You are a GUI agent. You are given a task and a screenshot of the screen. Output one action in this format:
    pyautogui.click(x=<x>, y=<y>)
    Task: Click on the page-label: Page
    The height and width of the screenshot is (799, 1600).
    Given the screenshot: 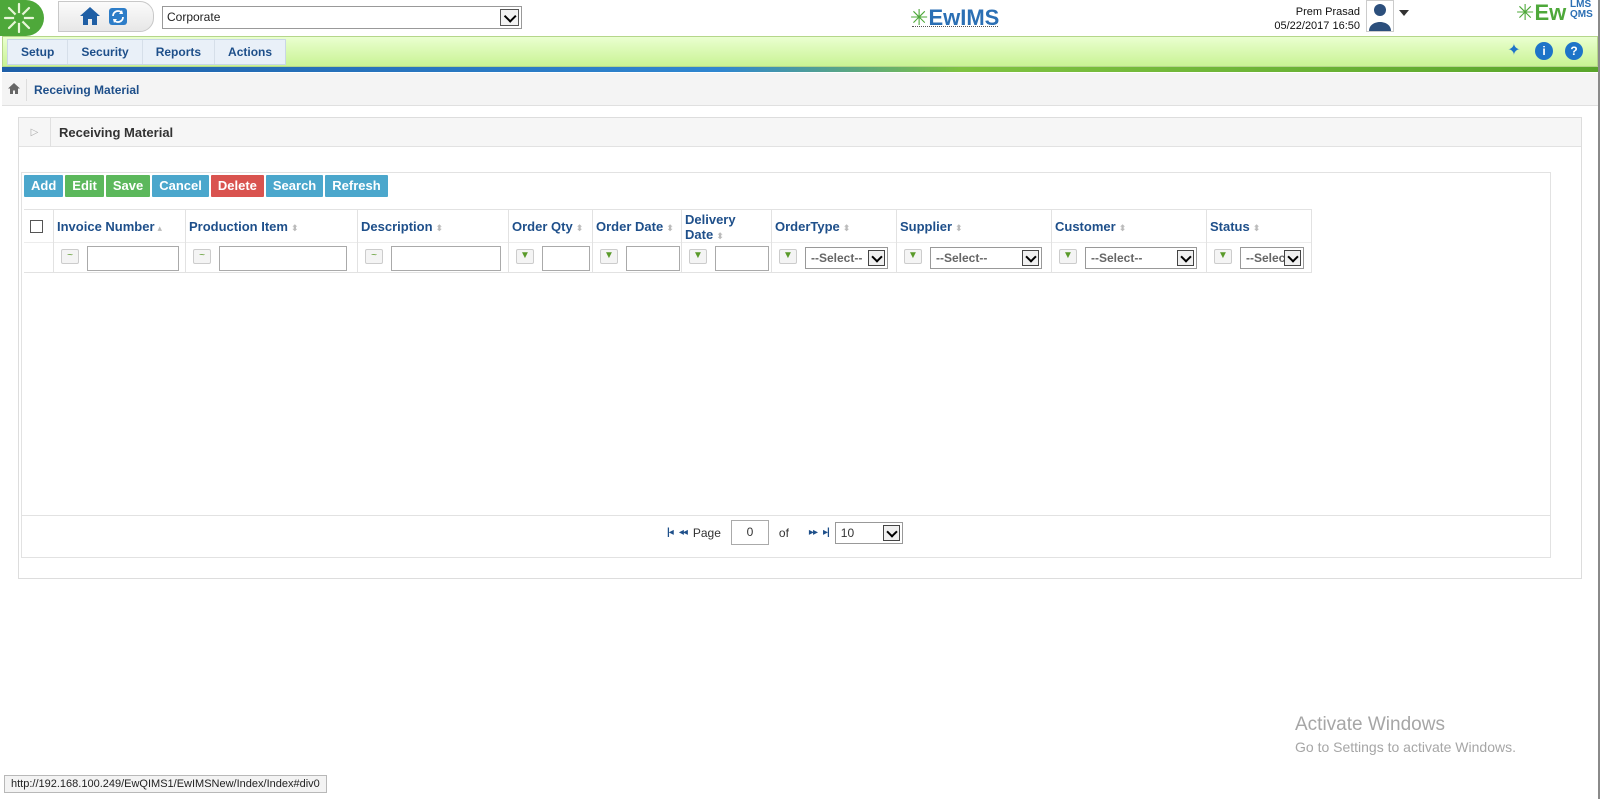 What is the action you would take?
    pyautogui.click(x=706, y=532)
    